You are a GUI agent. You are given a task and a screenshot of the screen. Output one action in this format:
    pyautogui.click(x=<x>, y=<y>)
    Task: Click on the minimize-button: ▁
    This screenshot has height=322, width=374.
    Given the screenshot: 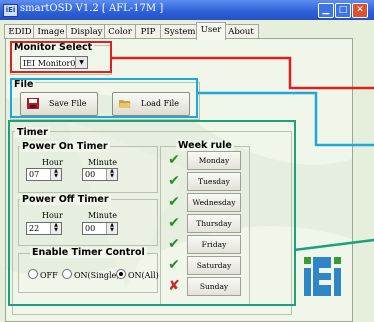 What is the action you would take?
    pyautogui.click(x=326, y=10)
    